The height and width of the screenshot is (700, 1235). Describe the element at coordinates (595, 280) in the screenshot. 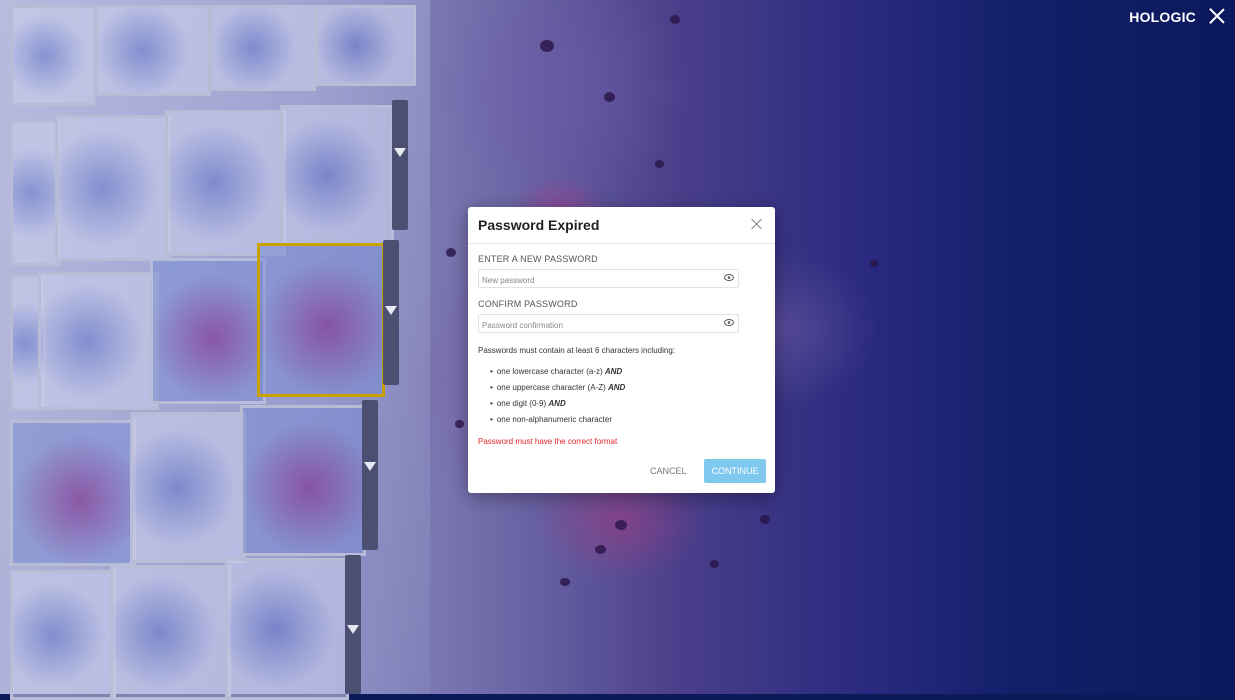

I see `new-password-input` at that location.